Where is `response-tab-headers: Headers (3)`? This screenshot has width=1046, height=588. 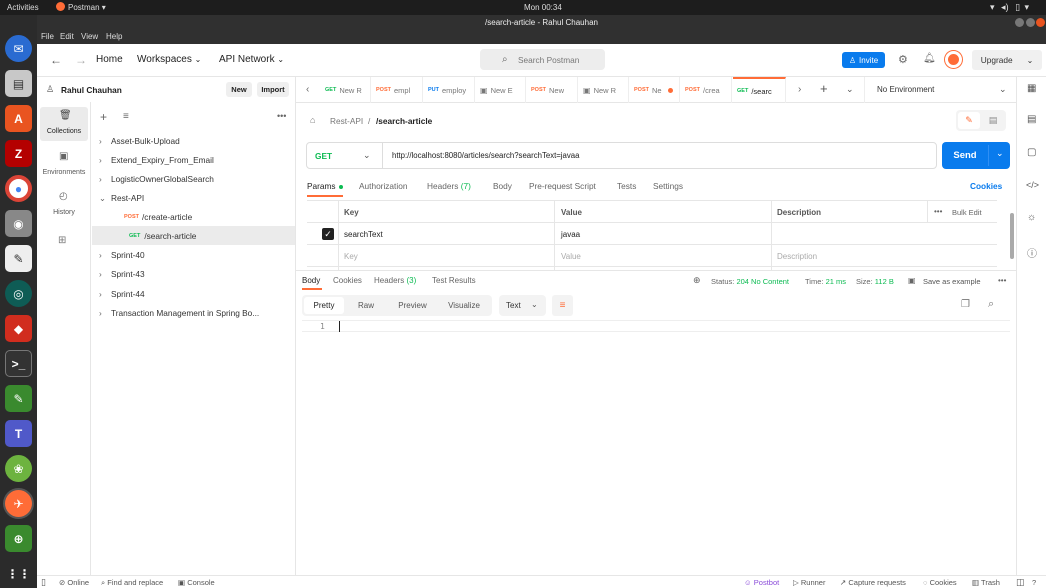 response-tab-headers: Headers (3) is located at coordinates (395, 280).